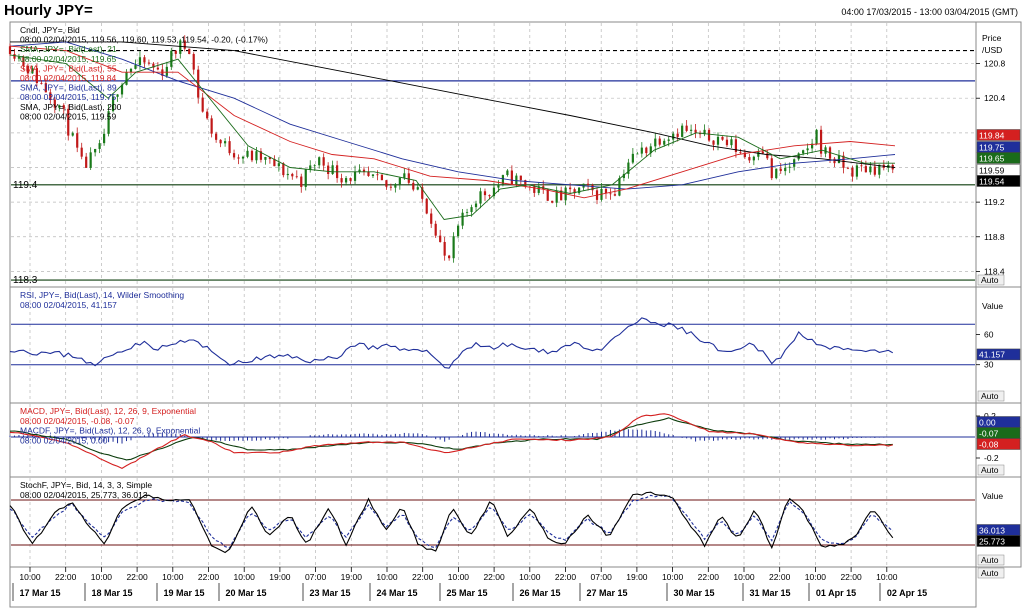 Image resolution: width=1024 pixels, height=610 pixels. What do you see at coordinates (86, 485) in the screenshot?
I see `legend-entry: StochF, JPY=, Bid, 14, 3, 3, Simple` at bounding box center [86, 485].